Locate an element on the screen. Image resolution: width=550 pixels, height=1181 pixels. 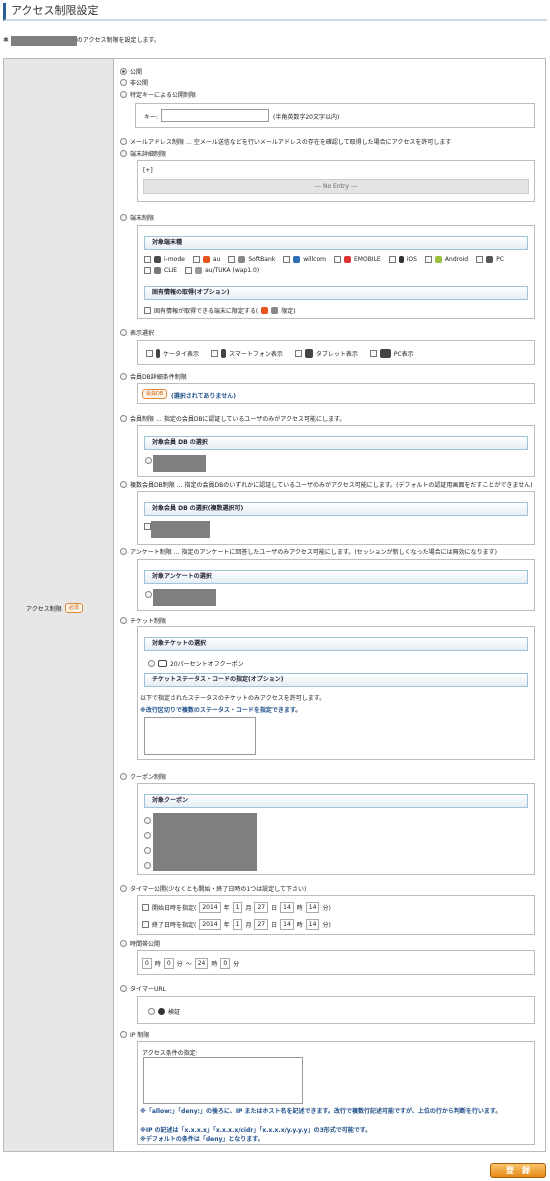
radio-mail is located at coordinates (123, 141).